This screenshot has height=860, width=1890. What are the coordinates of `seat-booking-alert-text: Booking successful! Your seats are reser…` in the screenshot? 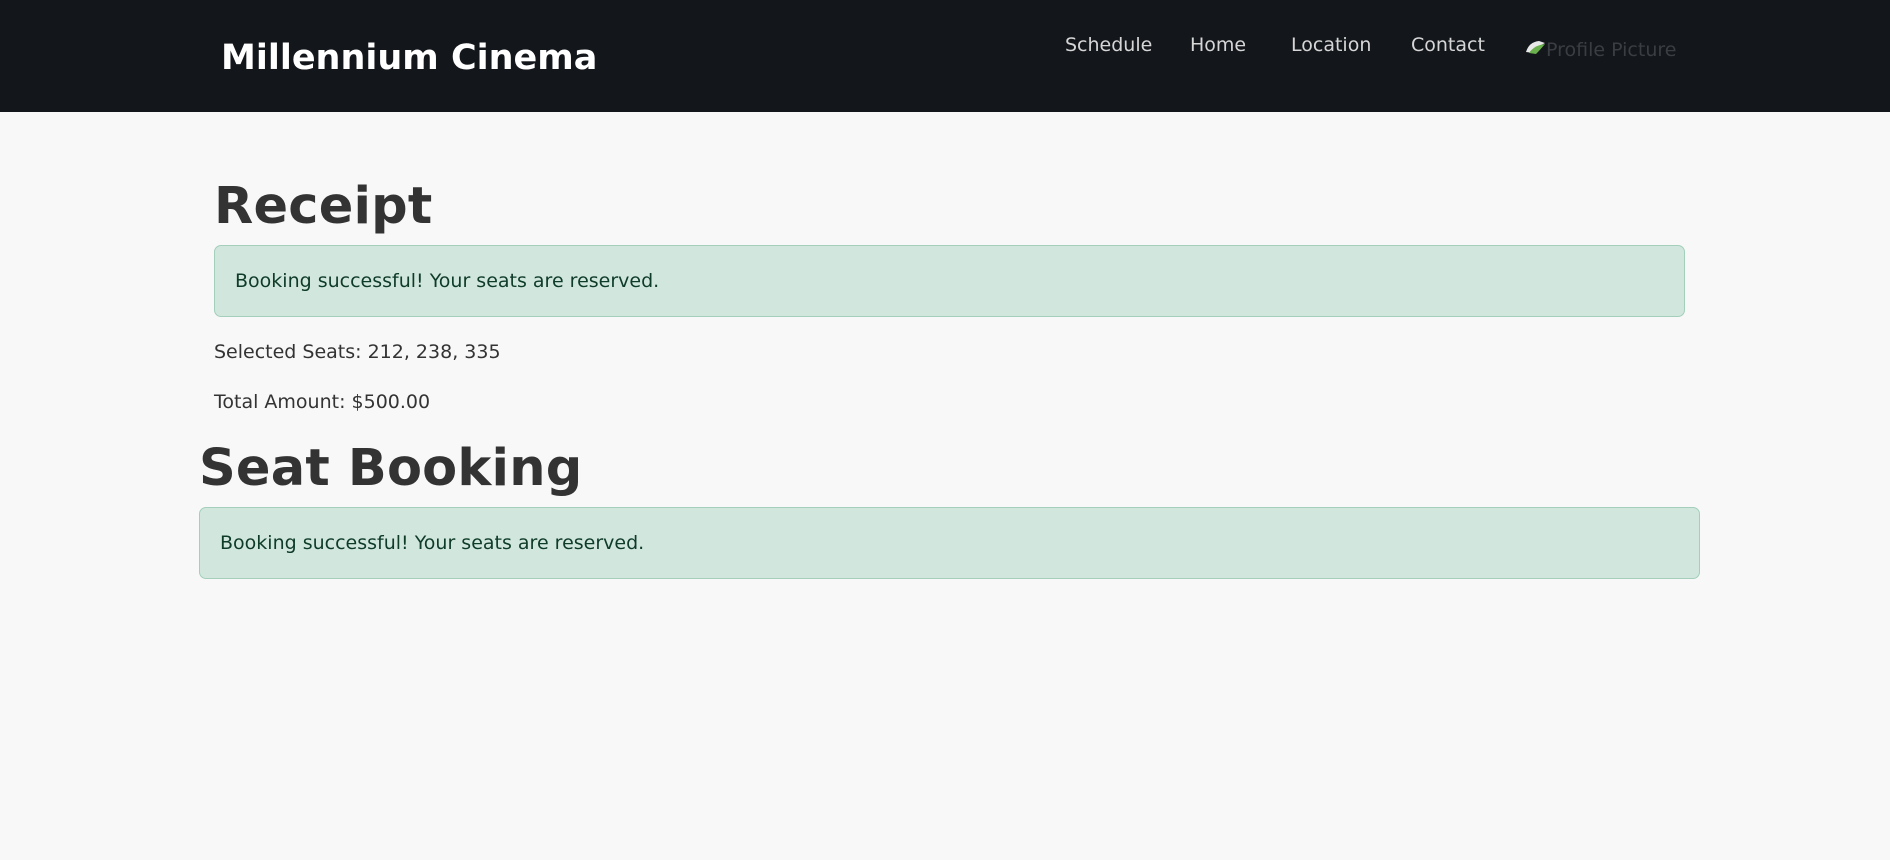 It's located at (432, 543).